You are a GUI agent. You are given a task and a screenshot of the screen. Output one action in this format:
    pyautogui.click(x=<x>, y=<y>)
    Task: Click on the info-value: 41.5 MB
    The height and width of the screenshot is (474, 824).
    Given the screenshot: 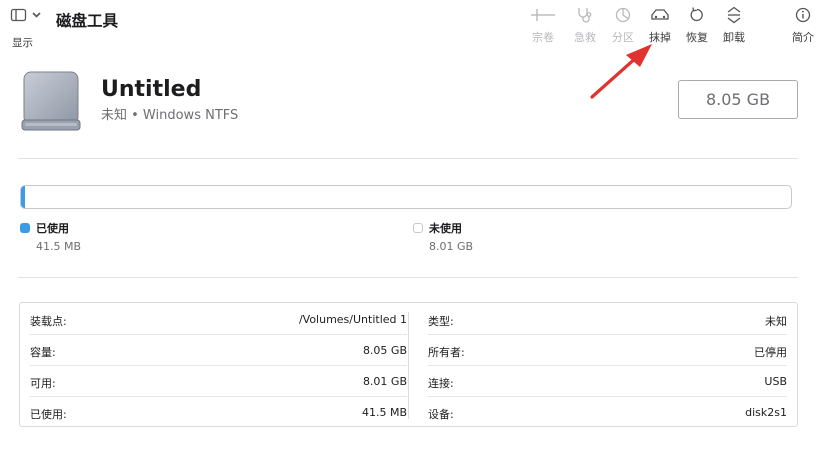 What is the action you would take?
    pyautogui.click(x=384, y=412)
    